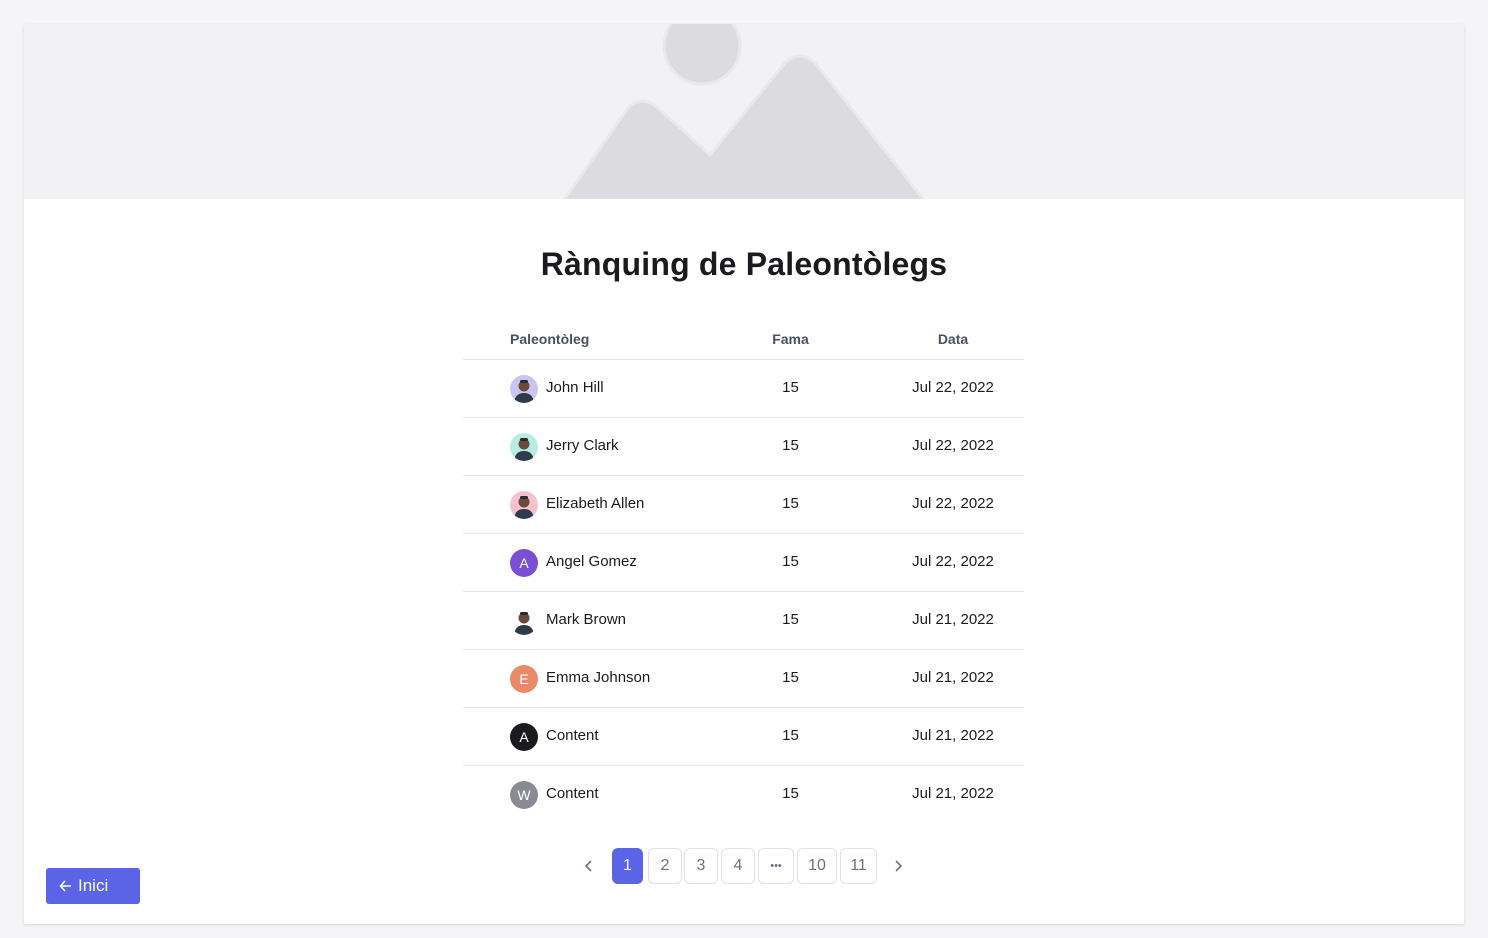 The image size is (1488, 938). Describe the element at coordinates (738, 866) in the screenshot. I see `page-button: 4` at that location.